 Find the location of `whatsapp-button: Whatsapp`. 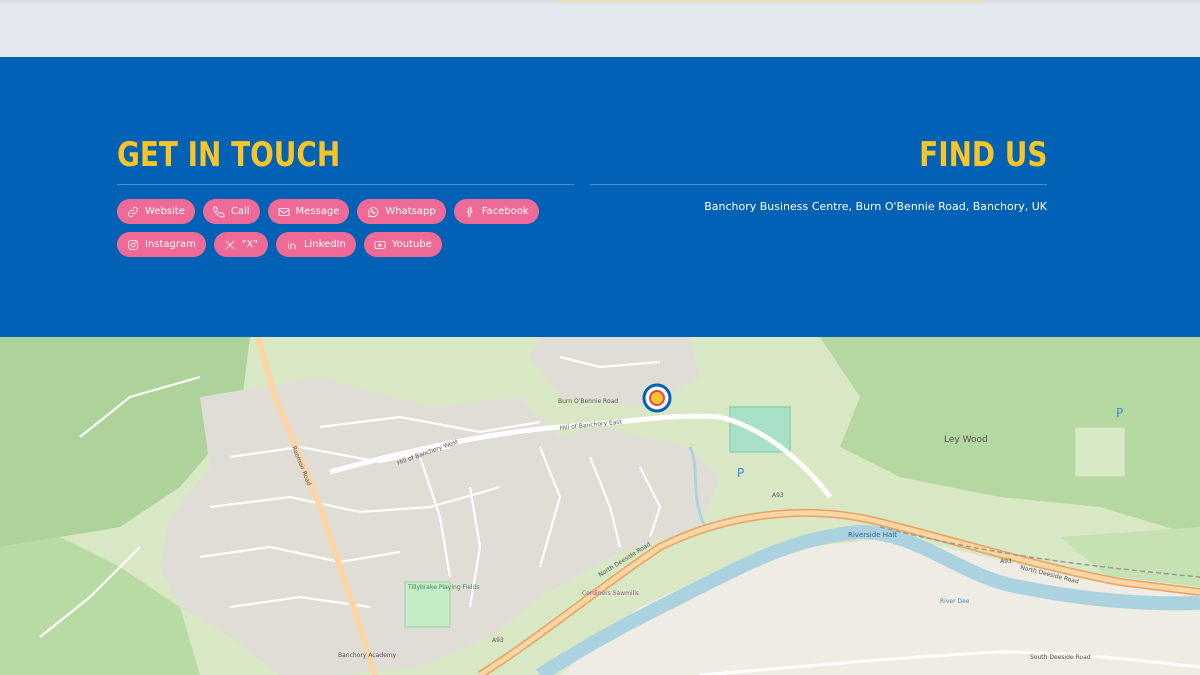

whatsapp-button: Whatsapp is located at coordinates (401, 211).